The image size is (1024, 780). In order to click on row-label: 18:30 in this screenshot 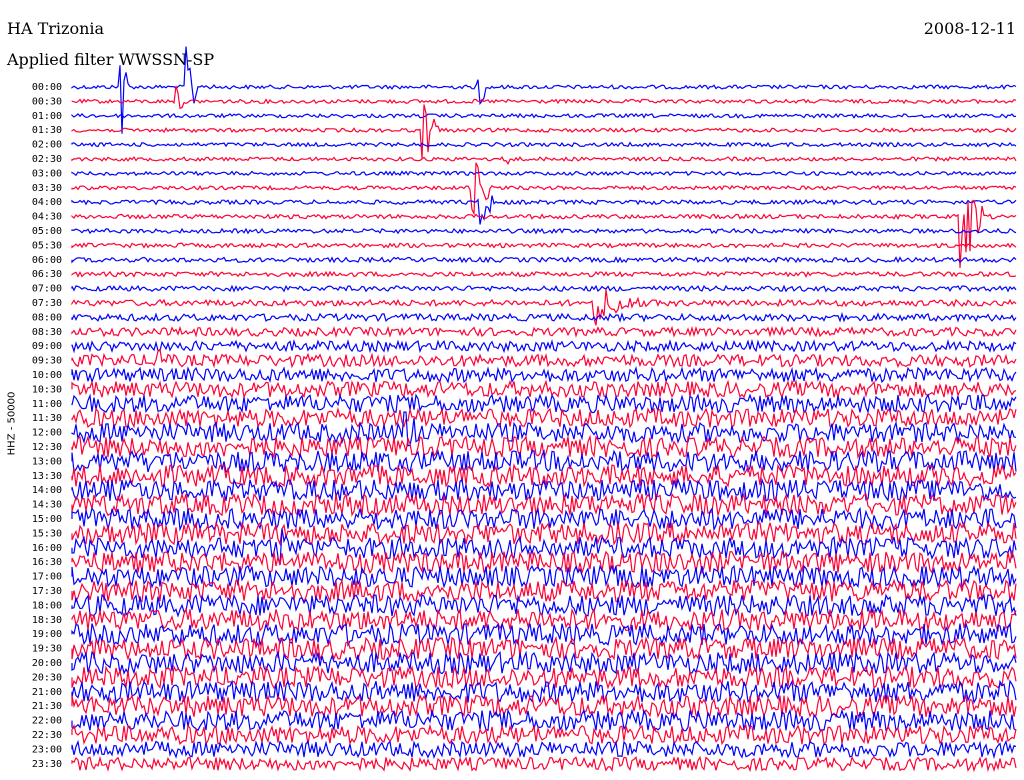, I will do `click(47, 620)`.